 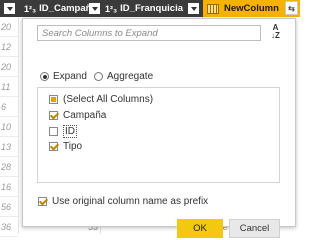 I want to click on list-item-campana: Campaña, so click(x=77, y=115).